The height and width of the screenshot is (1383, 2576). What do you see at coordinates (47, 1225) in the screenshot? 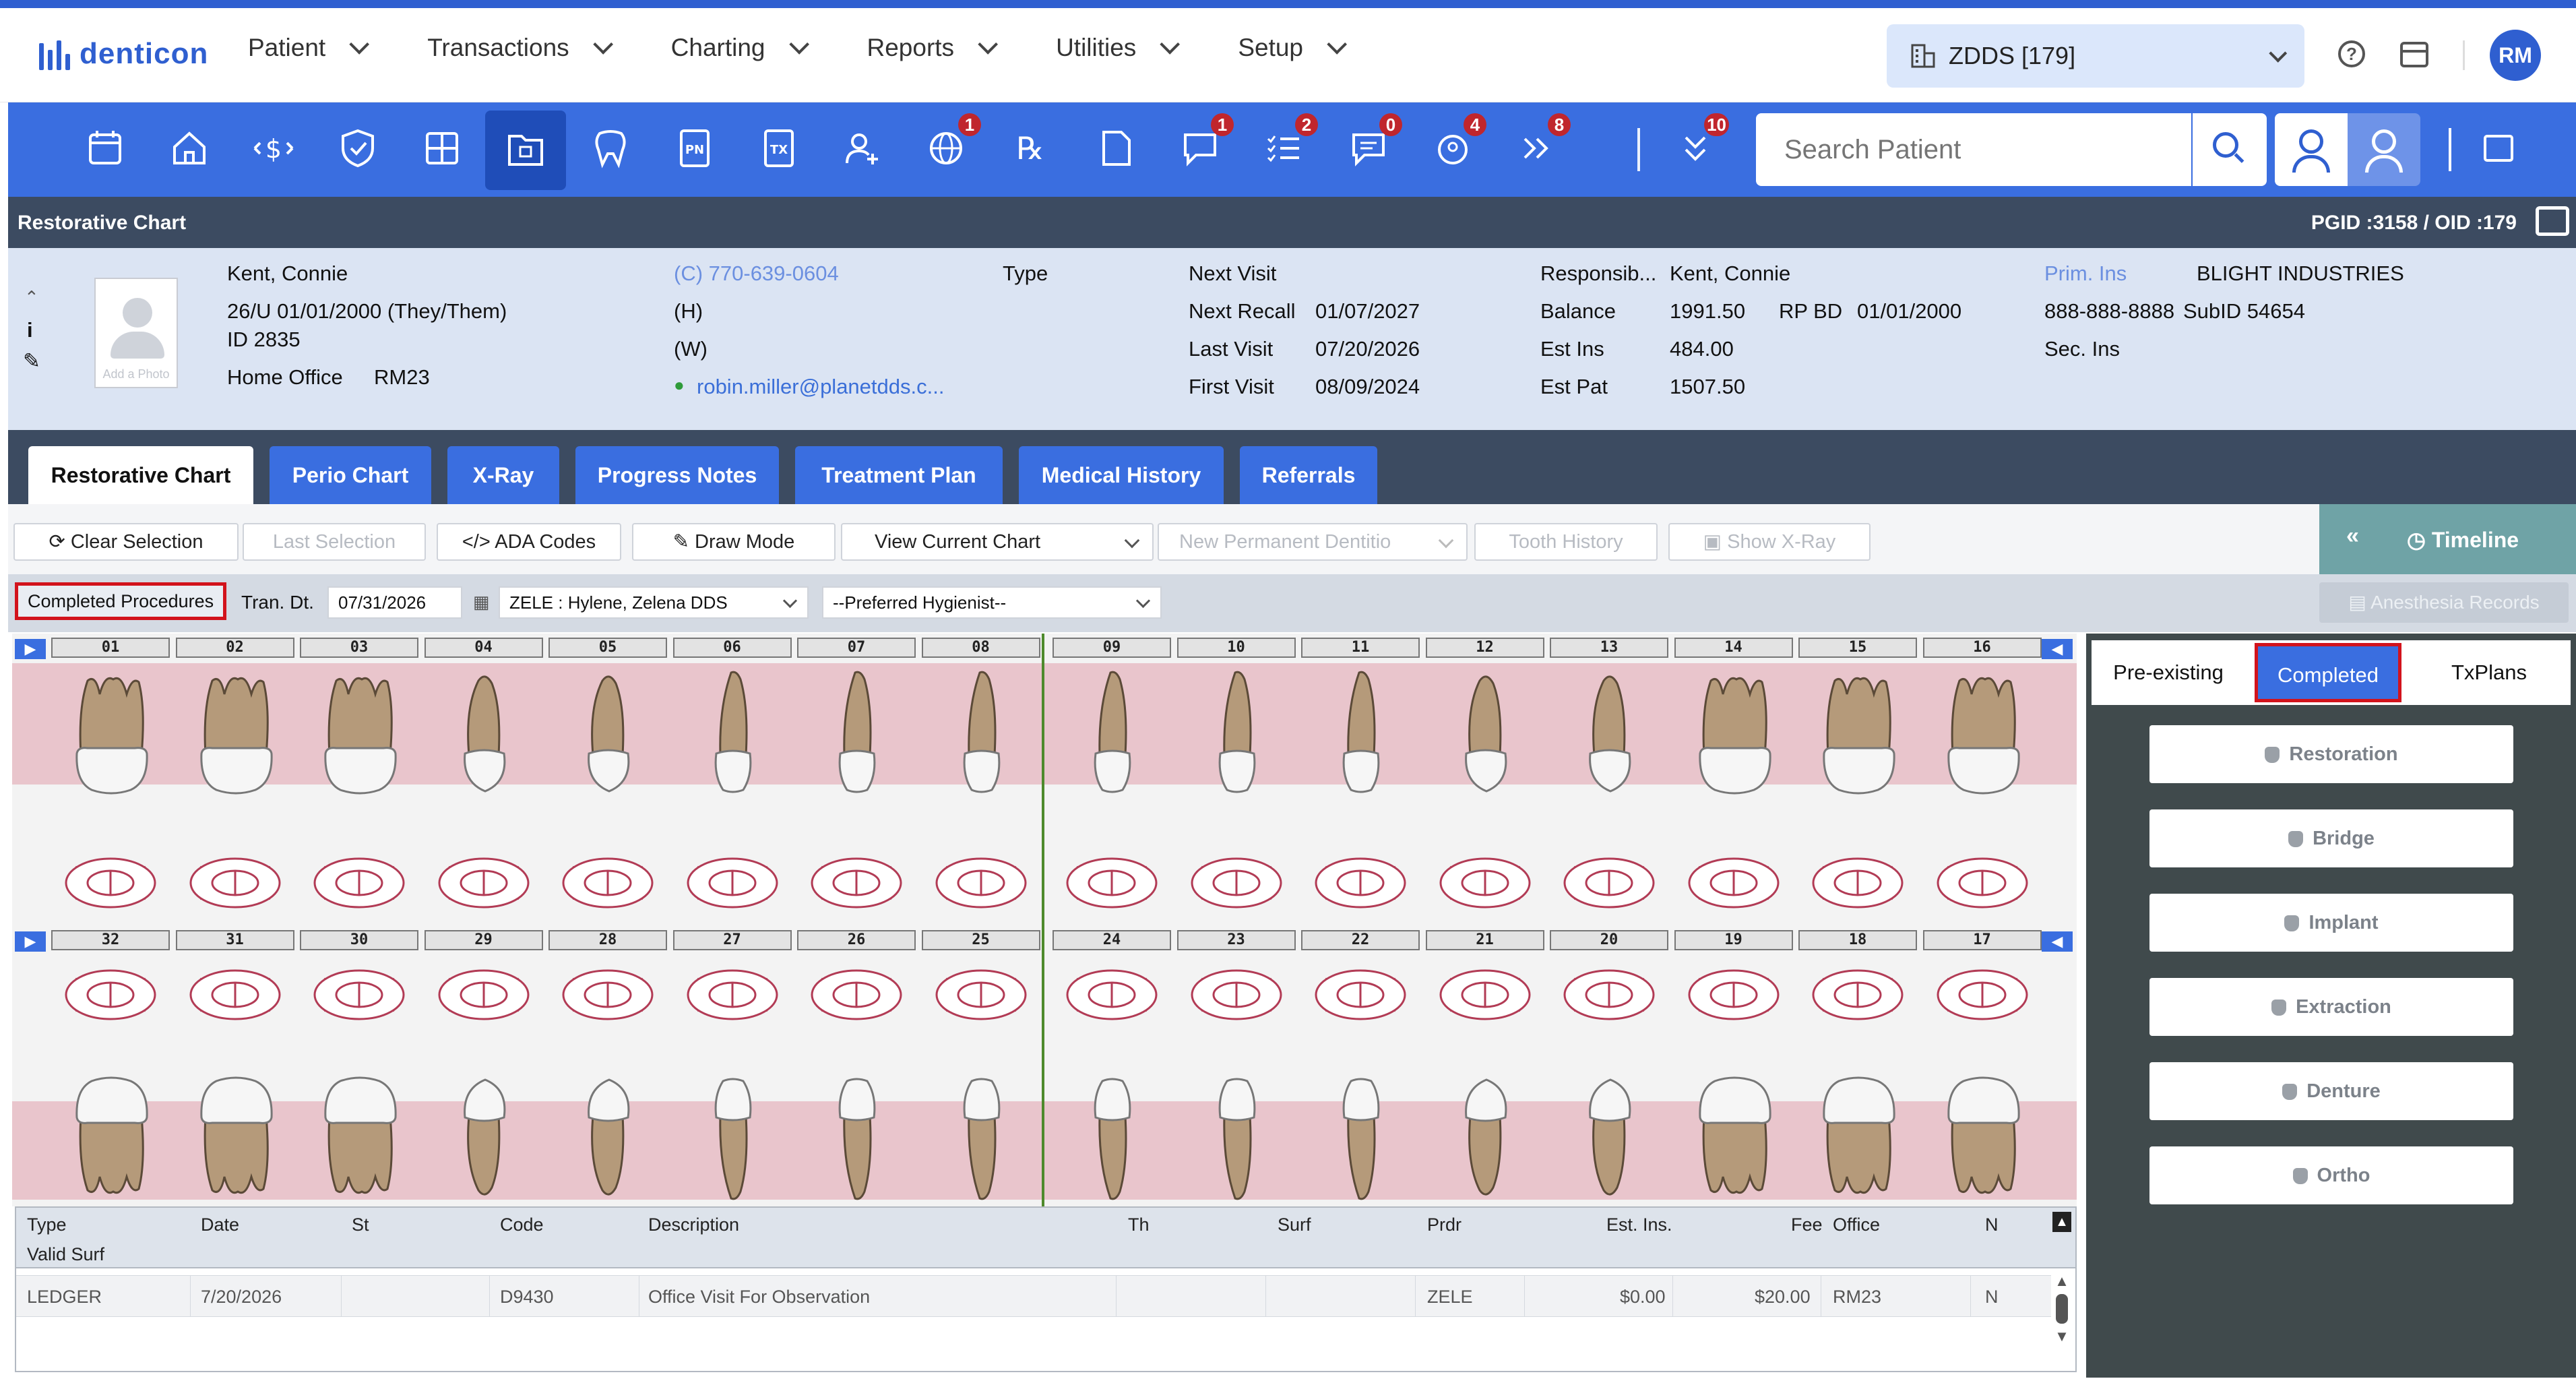
I see `col-type: Type` at bounding box center [47, 1225].